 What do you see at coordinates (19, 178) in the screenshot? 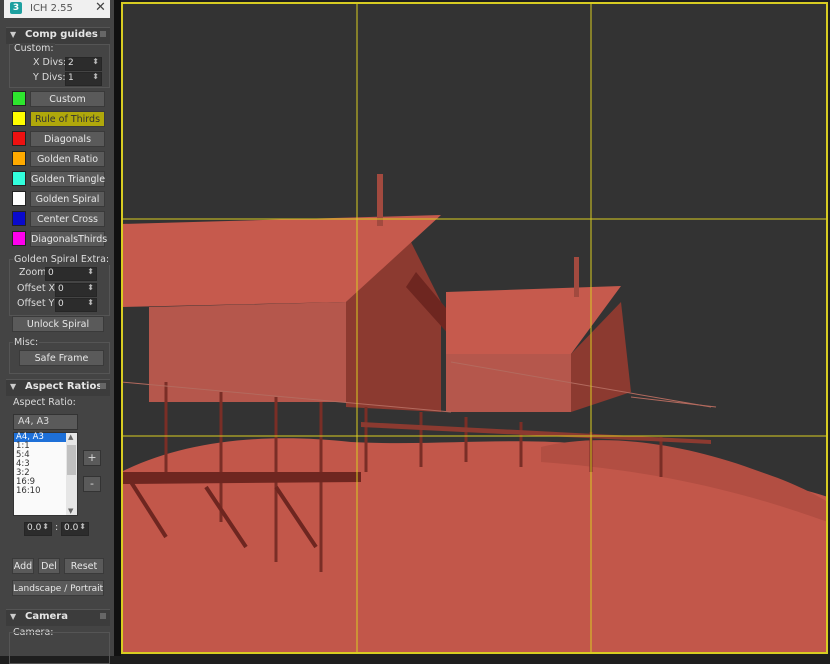
I see `swatch-golden-triangle` at bounding box center [19, 178].